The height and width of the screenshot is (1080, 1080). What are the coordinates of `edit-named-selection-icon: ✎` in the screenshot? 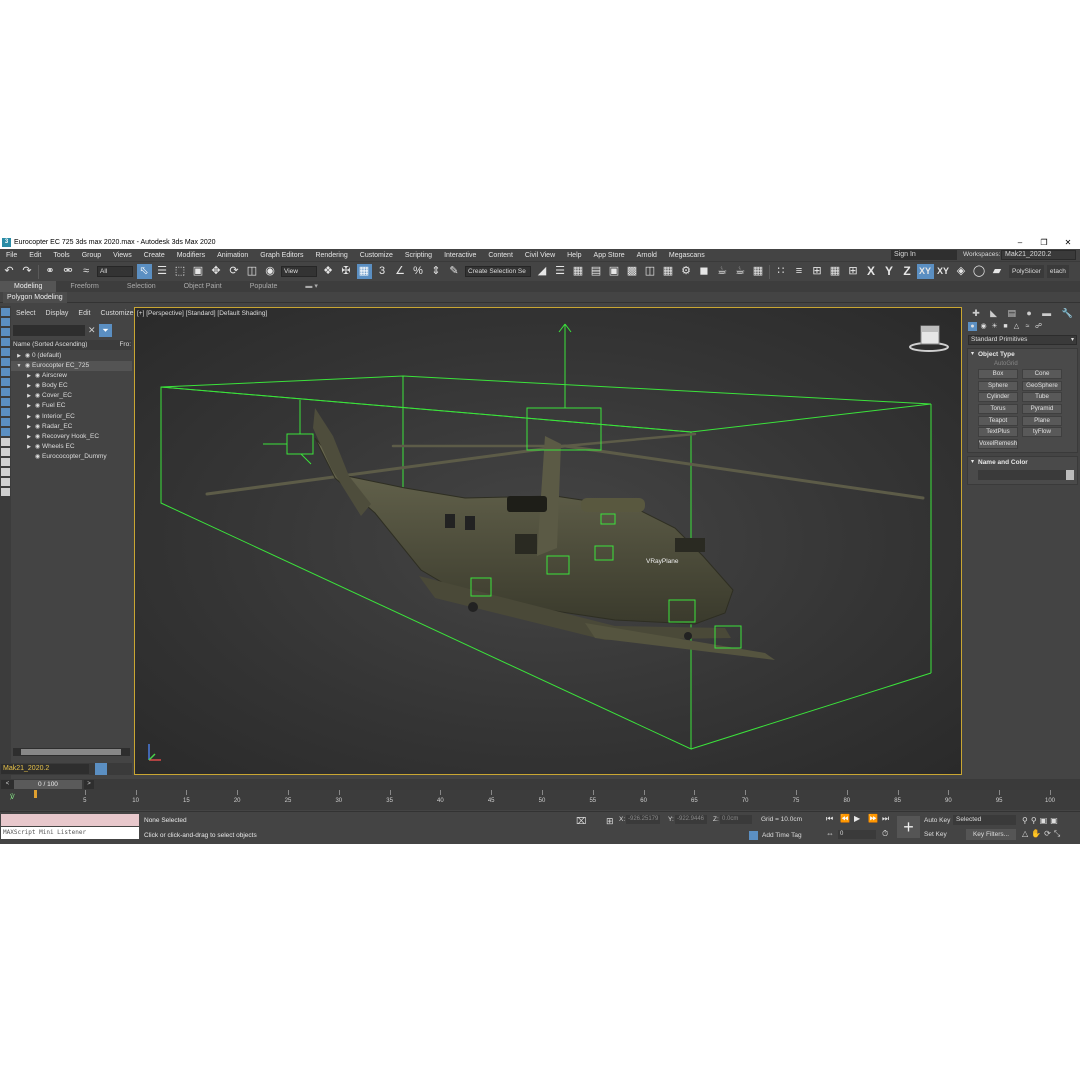 It's located at (454, 271).